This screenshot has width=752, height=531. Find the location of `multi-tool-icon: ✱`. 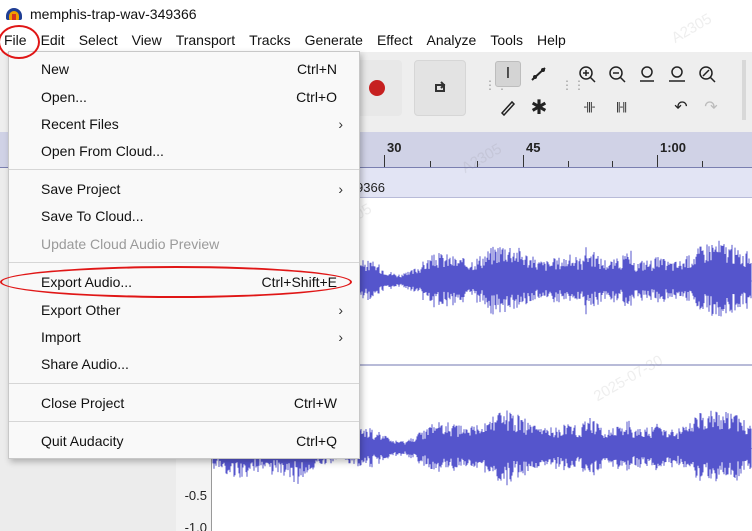

multi-tool-icon: ✱ is located at coordinates (539, 107).